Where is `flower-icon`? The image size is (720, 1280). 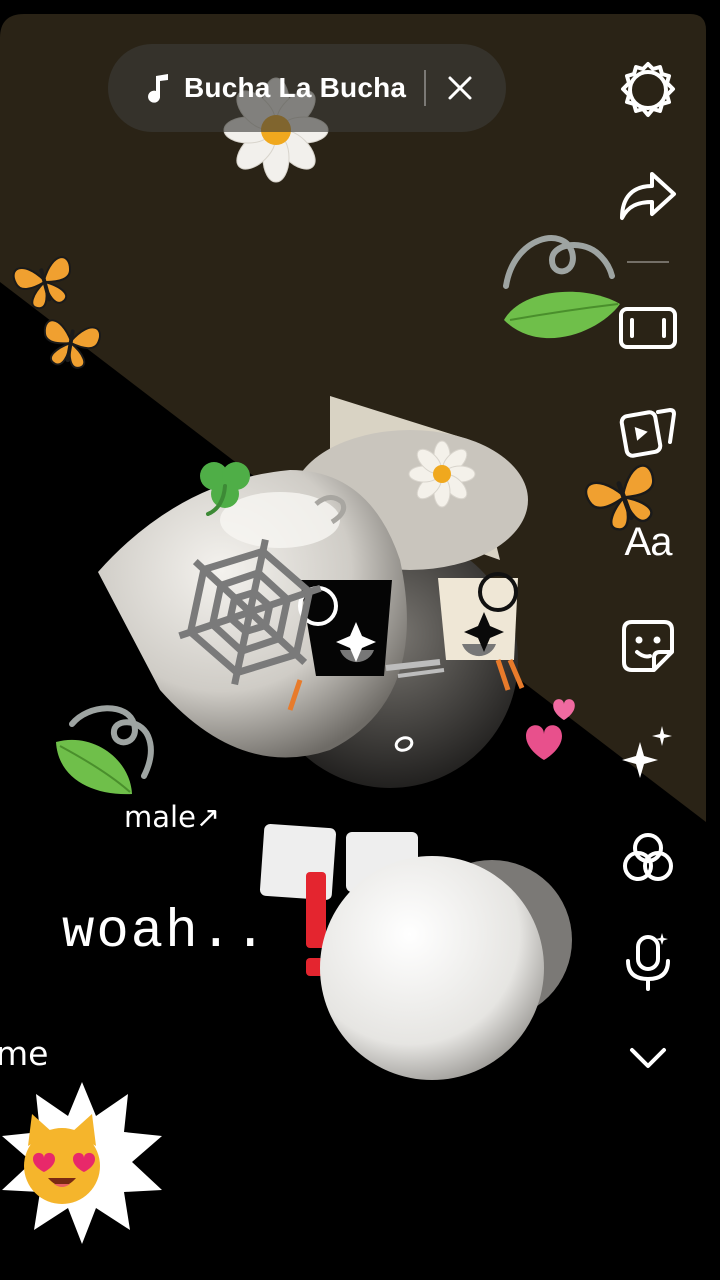
flower-icon is located at coordinates (442, 474).